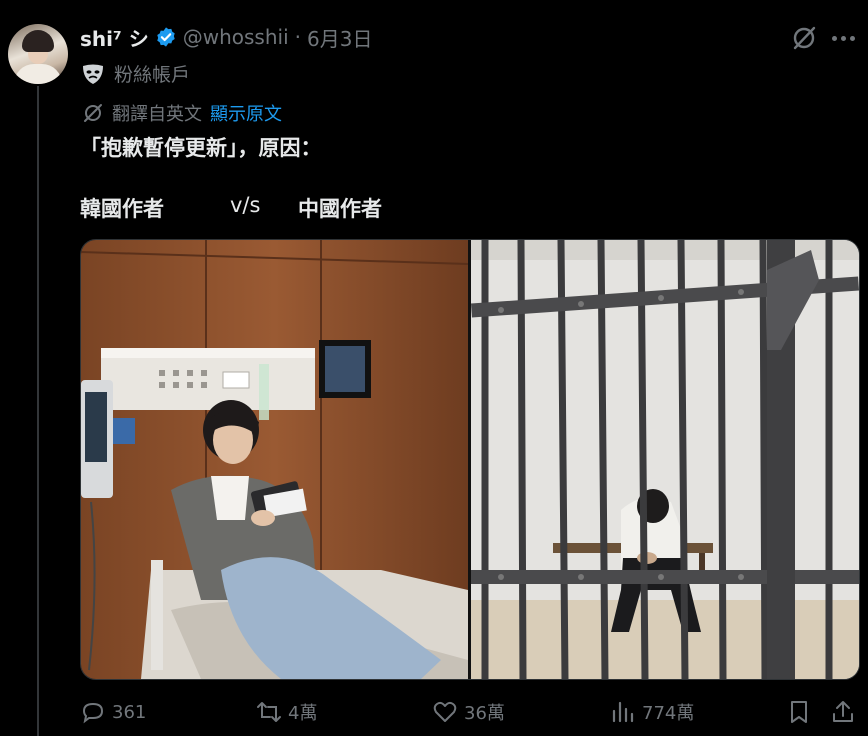 This screenshot has width=868, height=736. What do you see at coordinates (236, 37) in the screenshot?
I see `author-handle: @whosshii` at bounding box center [236, 37].